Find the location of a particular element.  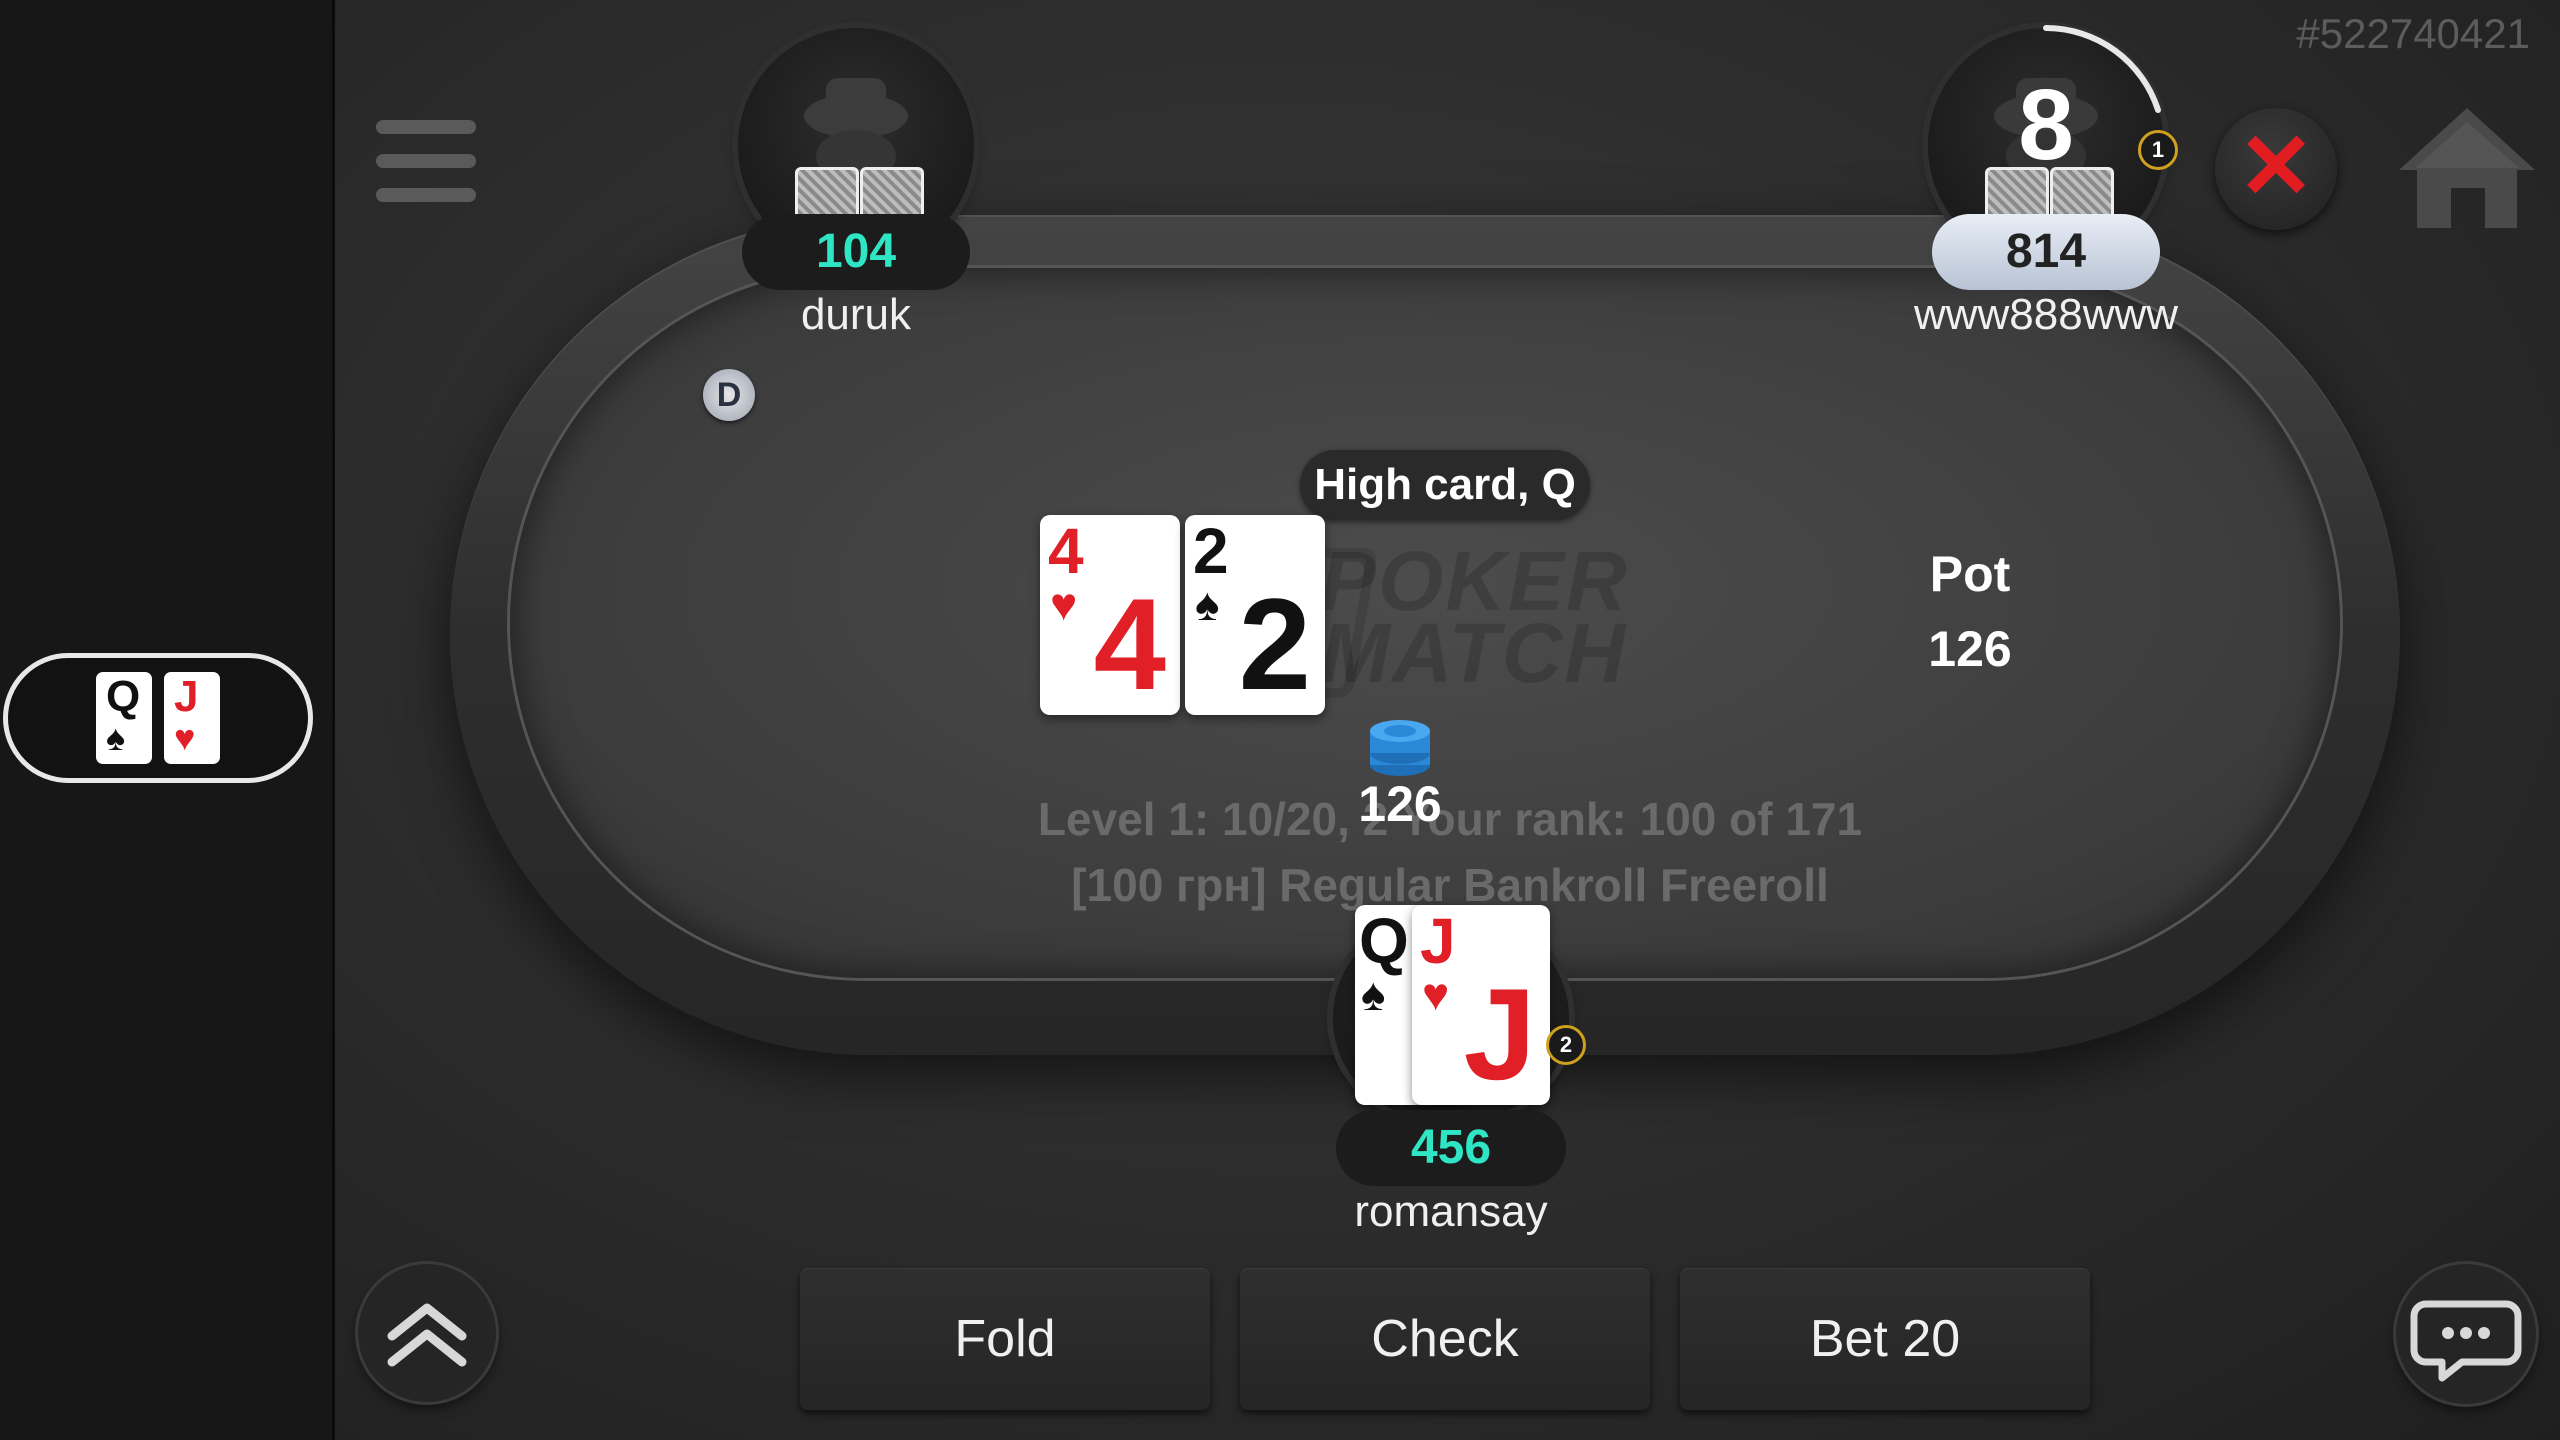

board-card-1: 4 ♥ 4 is located at coordinates (1110, 615).